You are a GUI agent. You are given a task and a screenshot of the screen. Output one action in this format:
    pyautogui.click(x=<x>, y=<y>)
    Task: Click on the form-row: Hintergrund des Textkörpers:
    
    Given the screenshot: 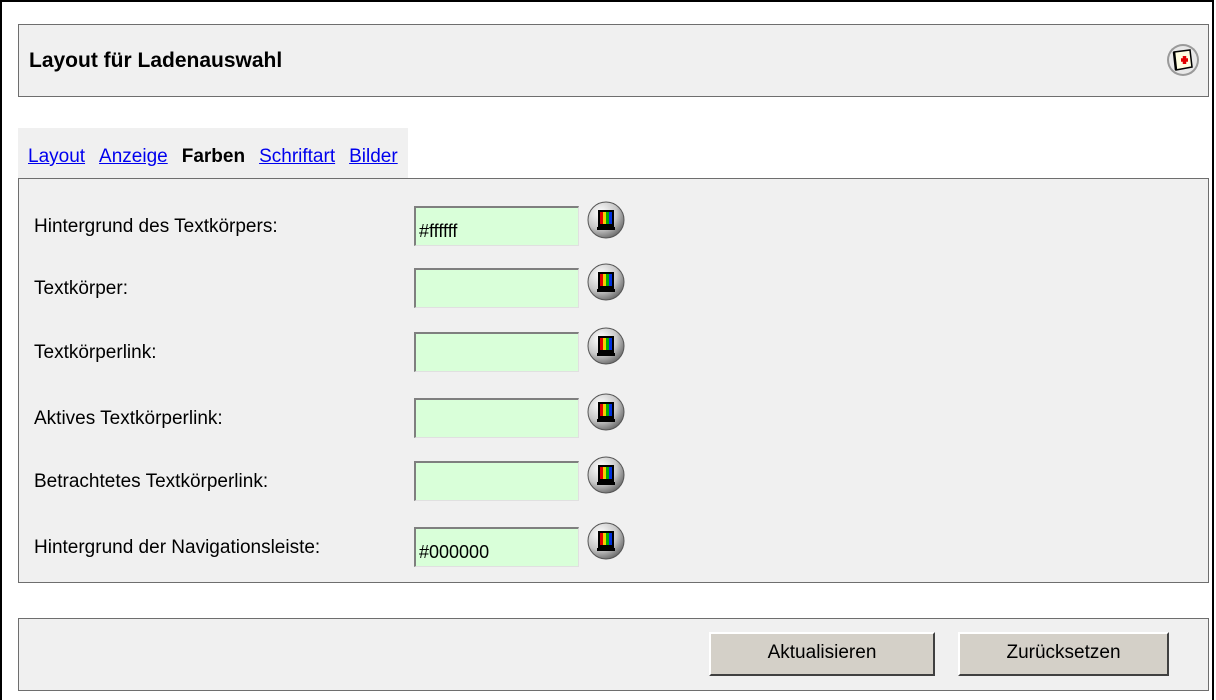 What is the action you would take?
    pyautogui.click(x=369, y=224)
    